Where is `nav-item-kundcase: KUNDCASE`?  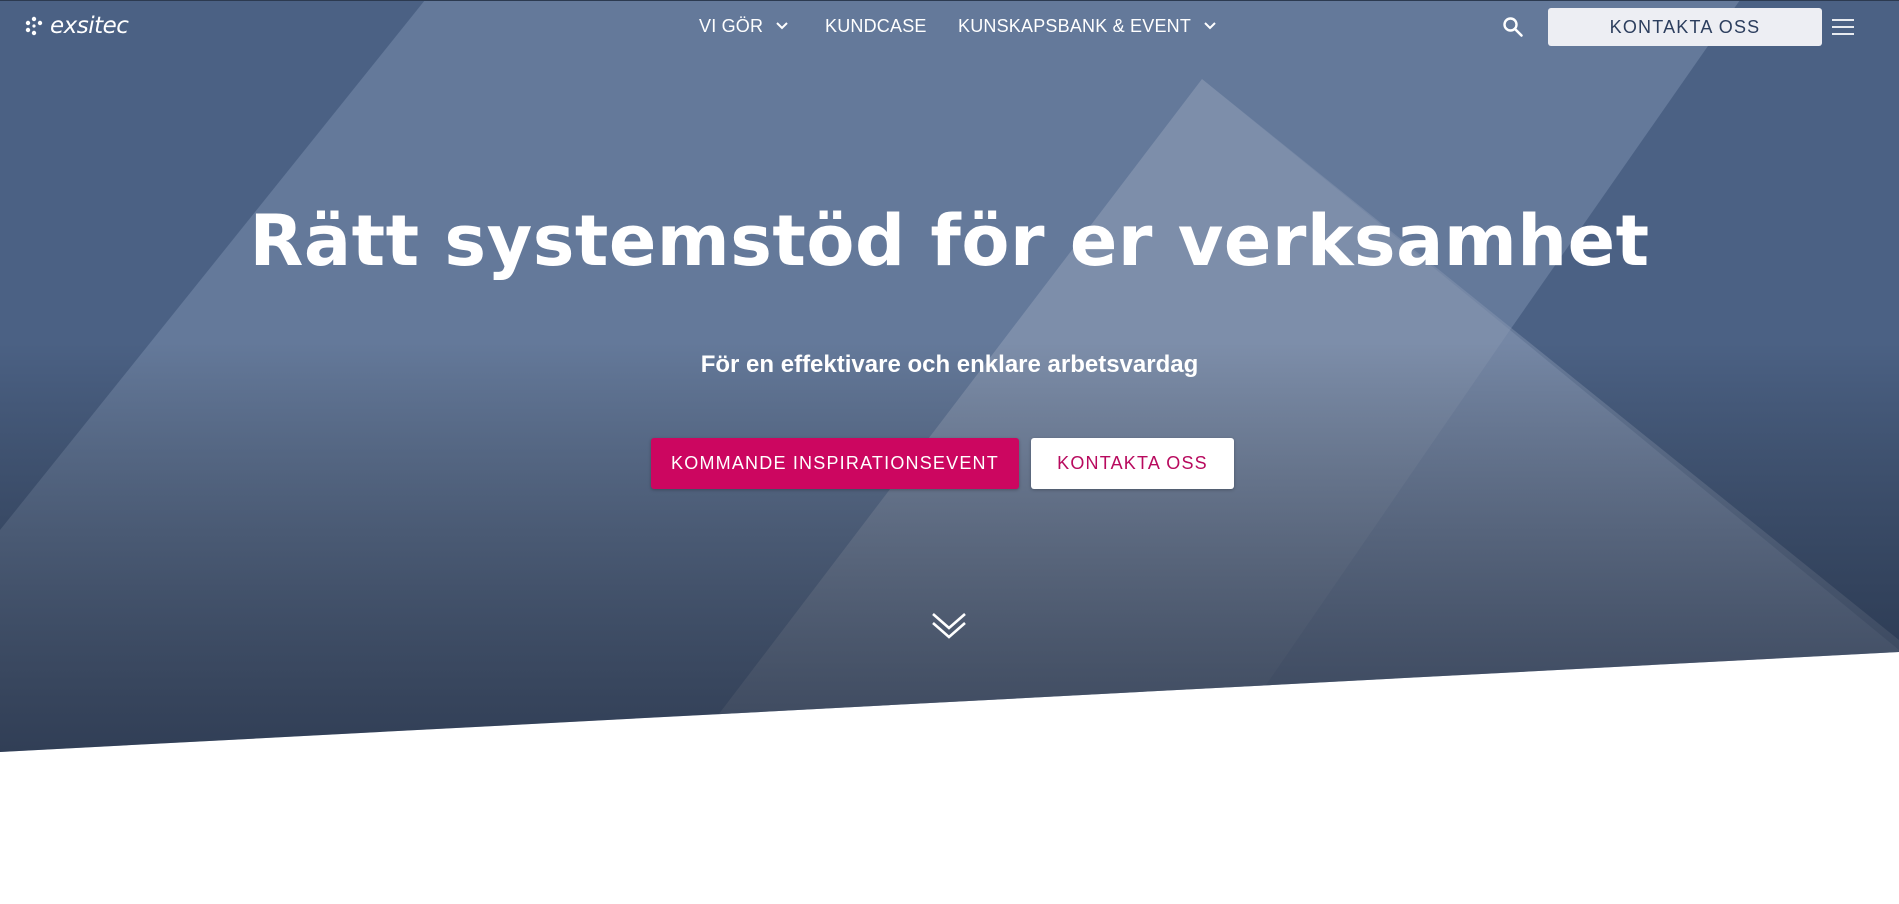 nav-item-kundcase: KUNDCASE is located at coordinates (876, 26).